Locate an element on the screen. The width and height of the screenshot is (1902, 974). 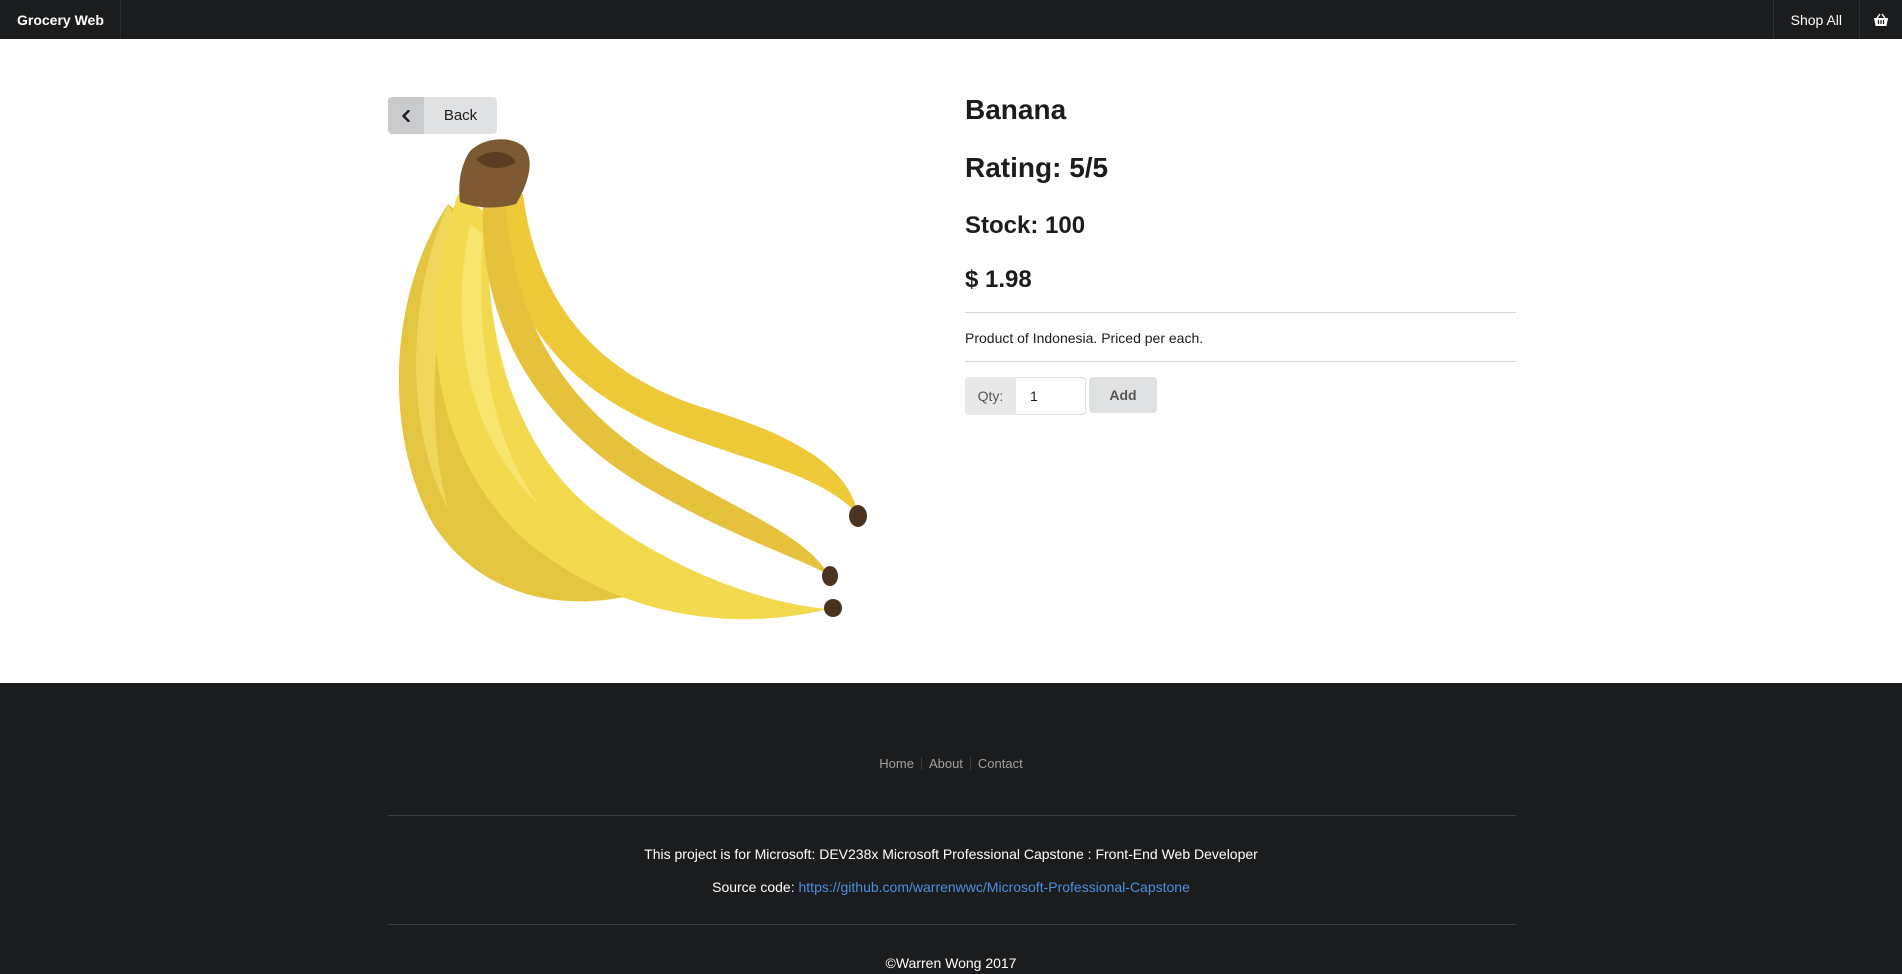
footer-link-about: About is located at coordinates (946, 763).